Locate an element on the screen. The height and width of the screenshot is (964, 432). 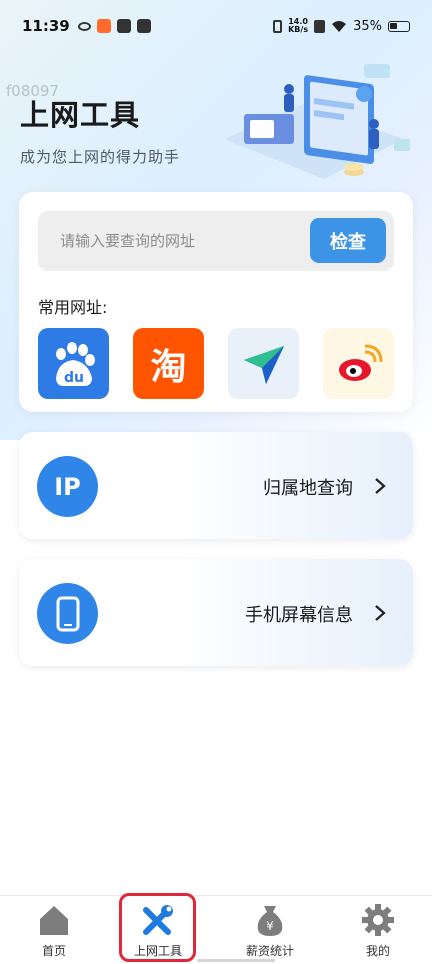
net-speed-unit: KB/s is located at coordinates (298, 29).